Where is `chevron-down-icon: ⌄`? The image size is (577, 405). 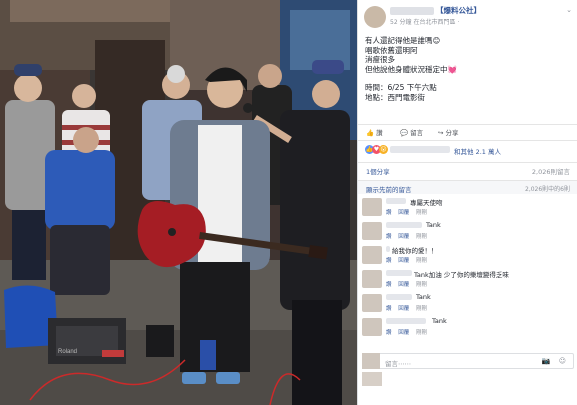
chevron-down-icon: ⌄ is located at coordinates (569, 10).